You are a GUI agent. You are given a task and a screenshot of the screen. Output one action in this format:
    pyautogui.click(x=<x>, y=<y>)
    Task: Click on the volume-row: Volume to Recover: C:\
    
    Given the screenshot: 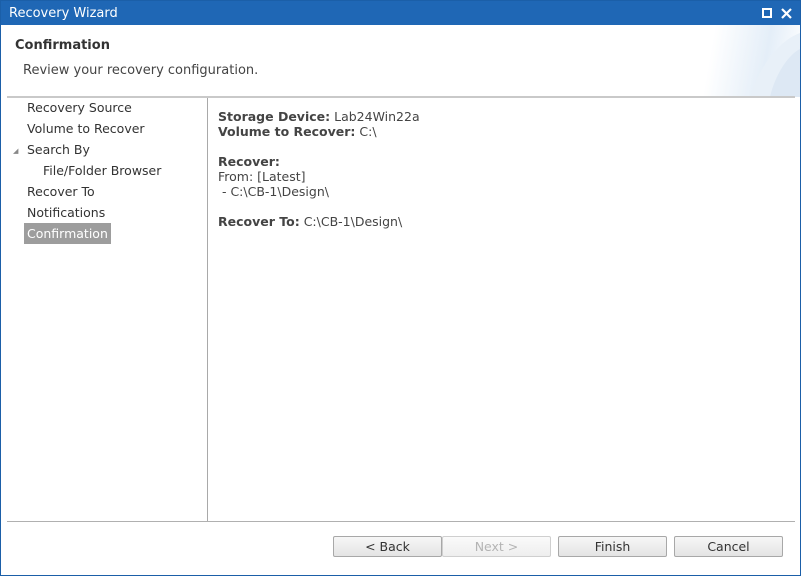 What is the action you would take?
    pyautogui.click(x=297, y=131)
    